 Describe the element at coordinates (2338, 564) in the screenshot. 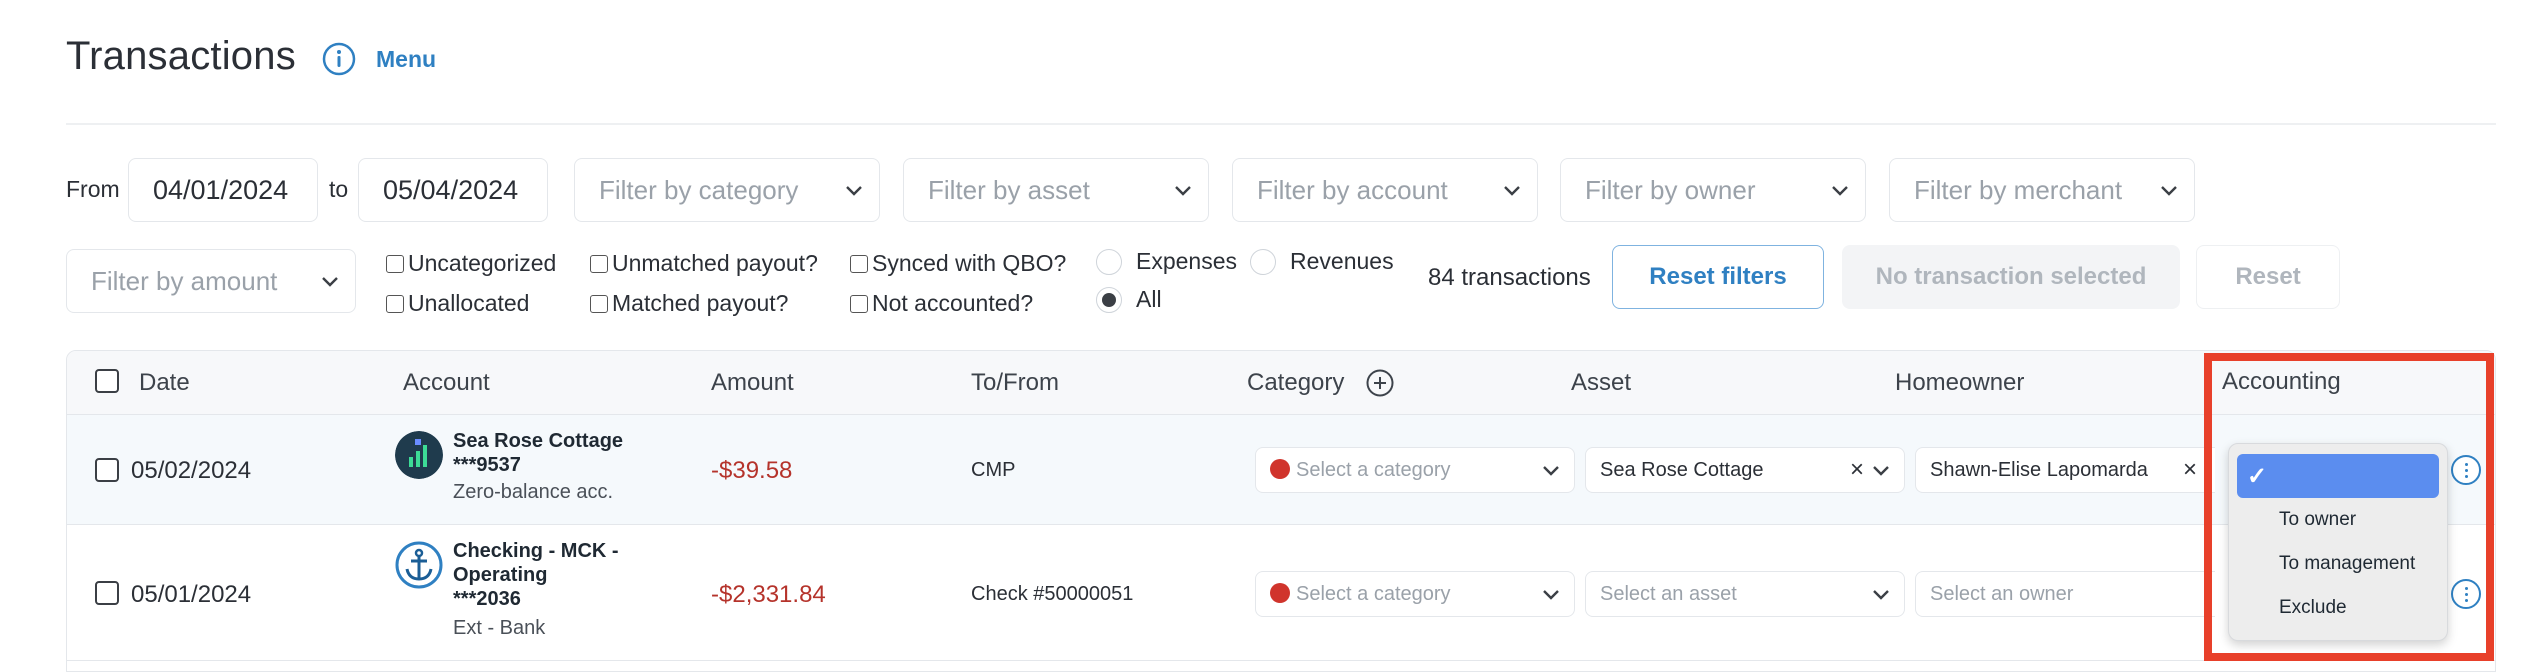

I see `accounting-option-to-management: To management` at that location.